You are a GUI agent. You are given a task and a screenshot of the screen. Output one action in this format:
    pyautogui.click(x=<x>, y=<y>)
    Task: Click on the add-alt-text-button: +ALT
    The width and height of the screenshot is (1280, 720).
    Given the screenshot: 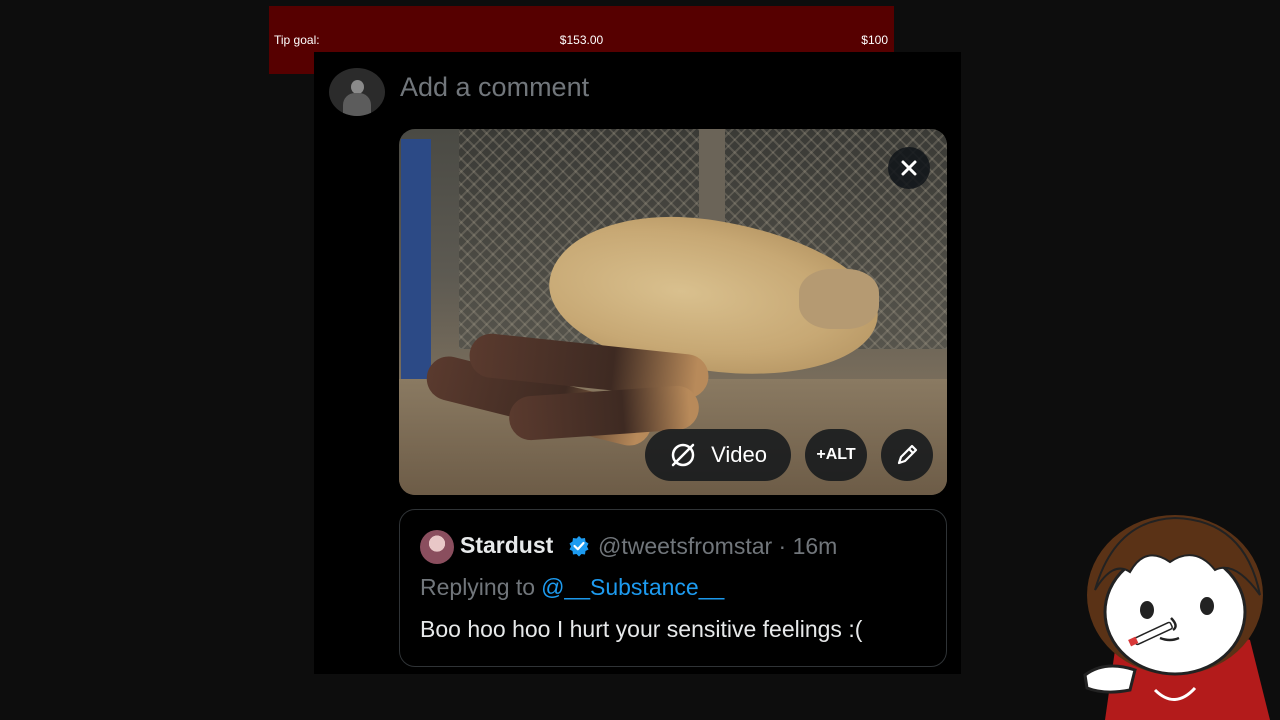 What is the action you would take?
    pyautogui.click(x=836, y=455)
    